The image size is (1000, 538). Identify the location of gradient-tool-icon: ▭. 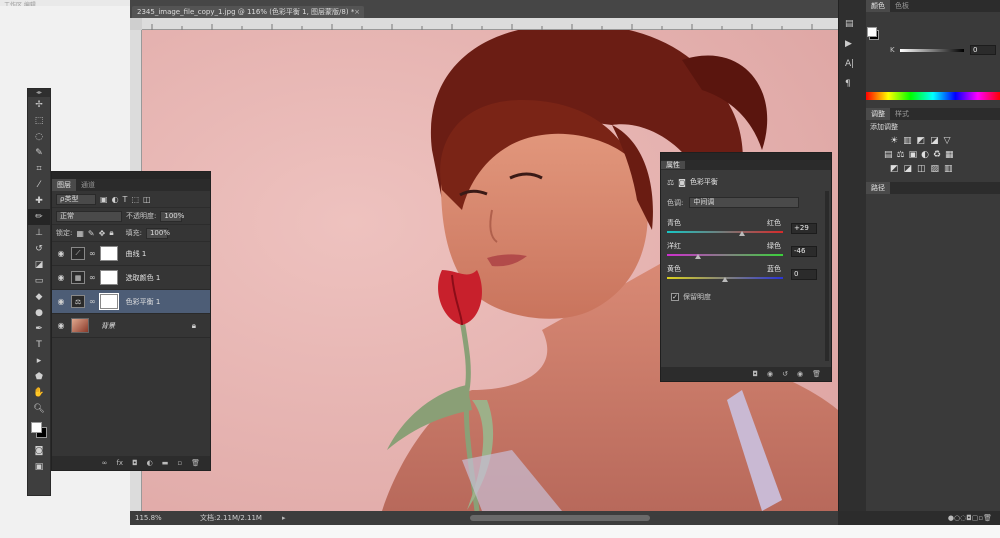
(39, 281).